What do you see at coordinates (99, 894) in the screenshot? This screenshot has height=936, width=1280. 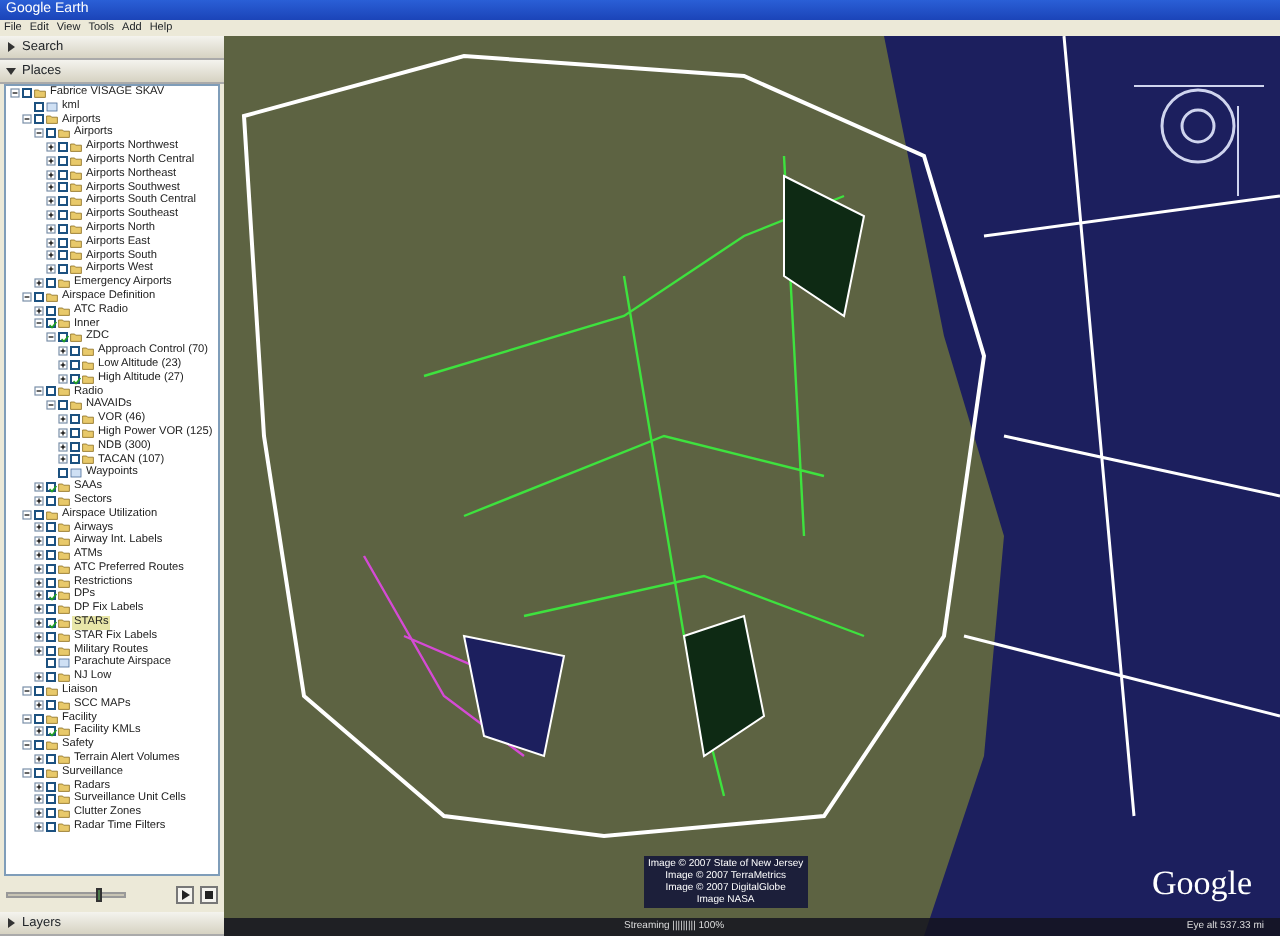 I see `slider-thumb` at bounding box center [99, 894].